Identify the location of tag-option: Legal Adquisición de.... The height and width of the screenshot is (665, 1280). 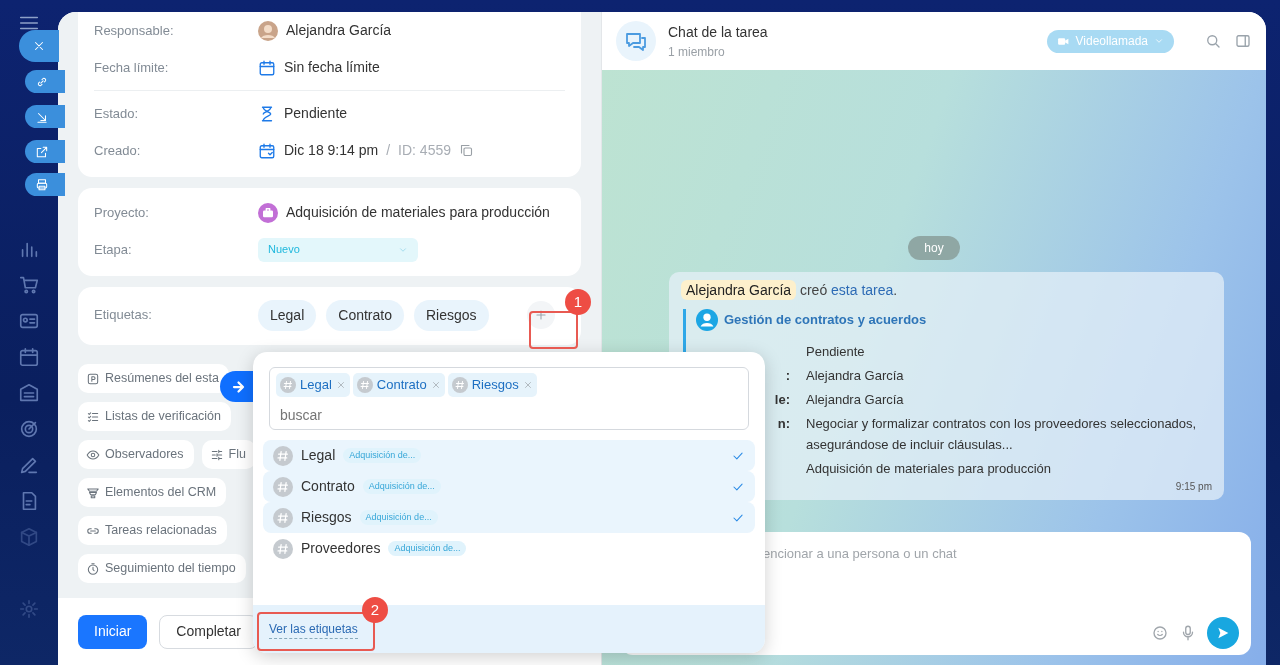
(509, 455).